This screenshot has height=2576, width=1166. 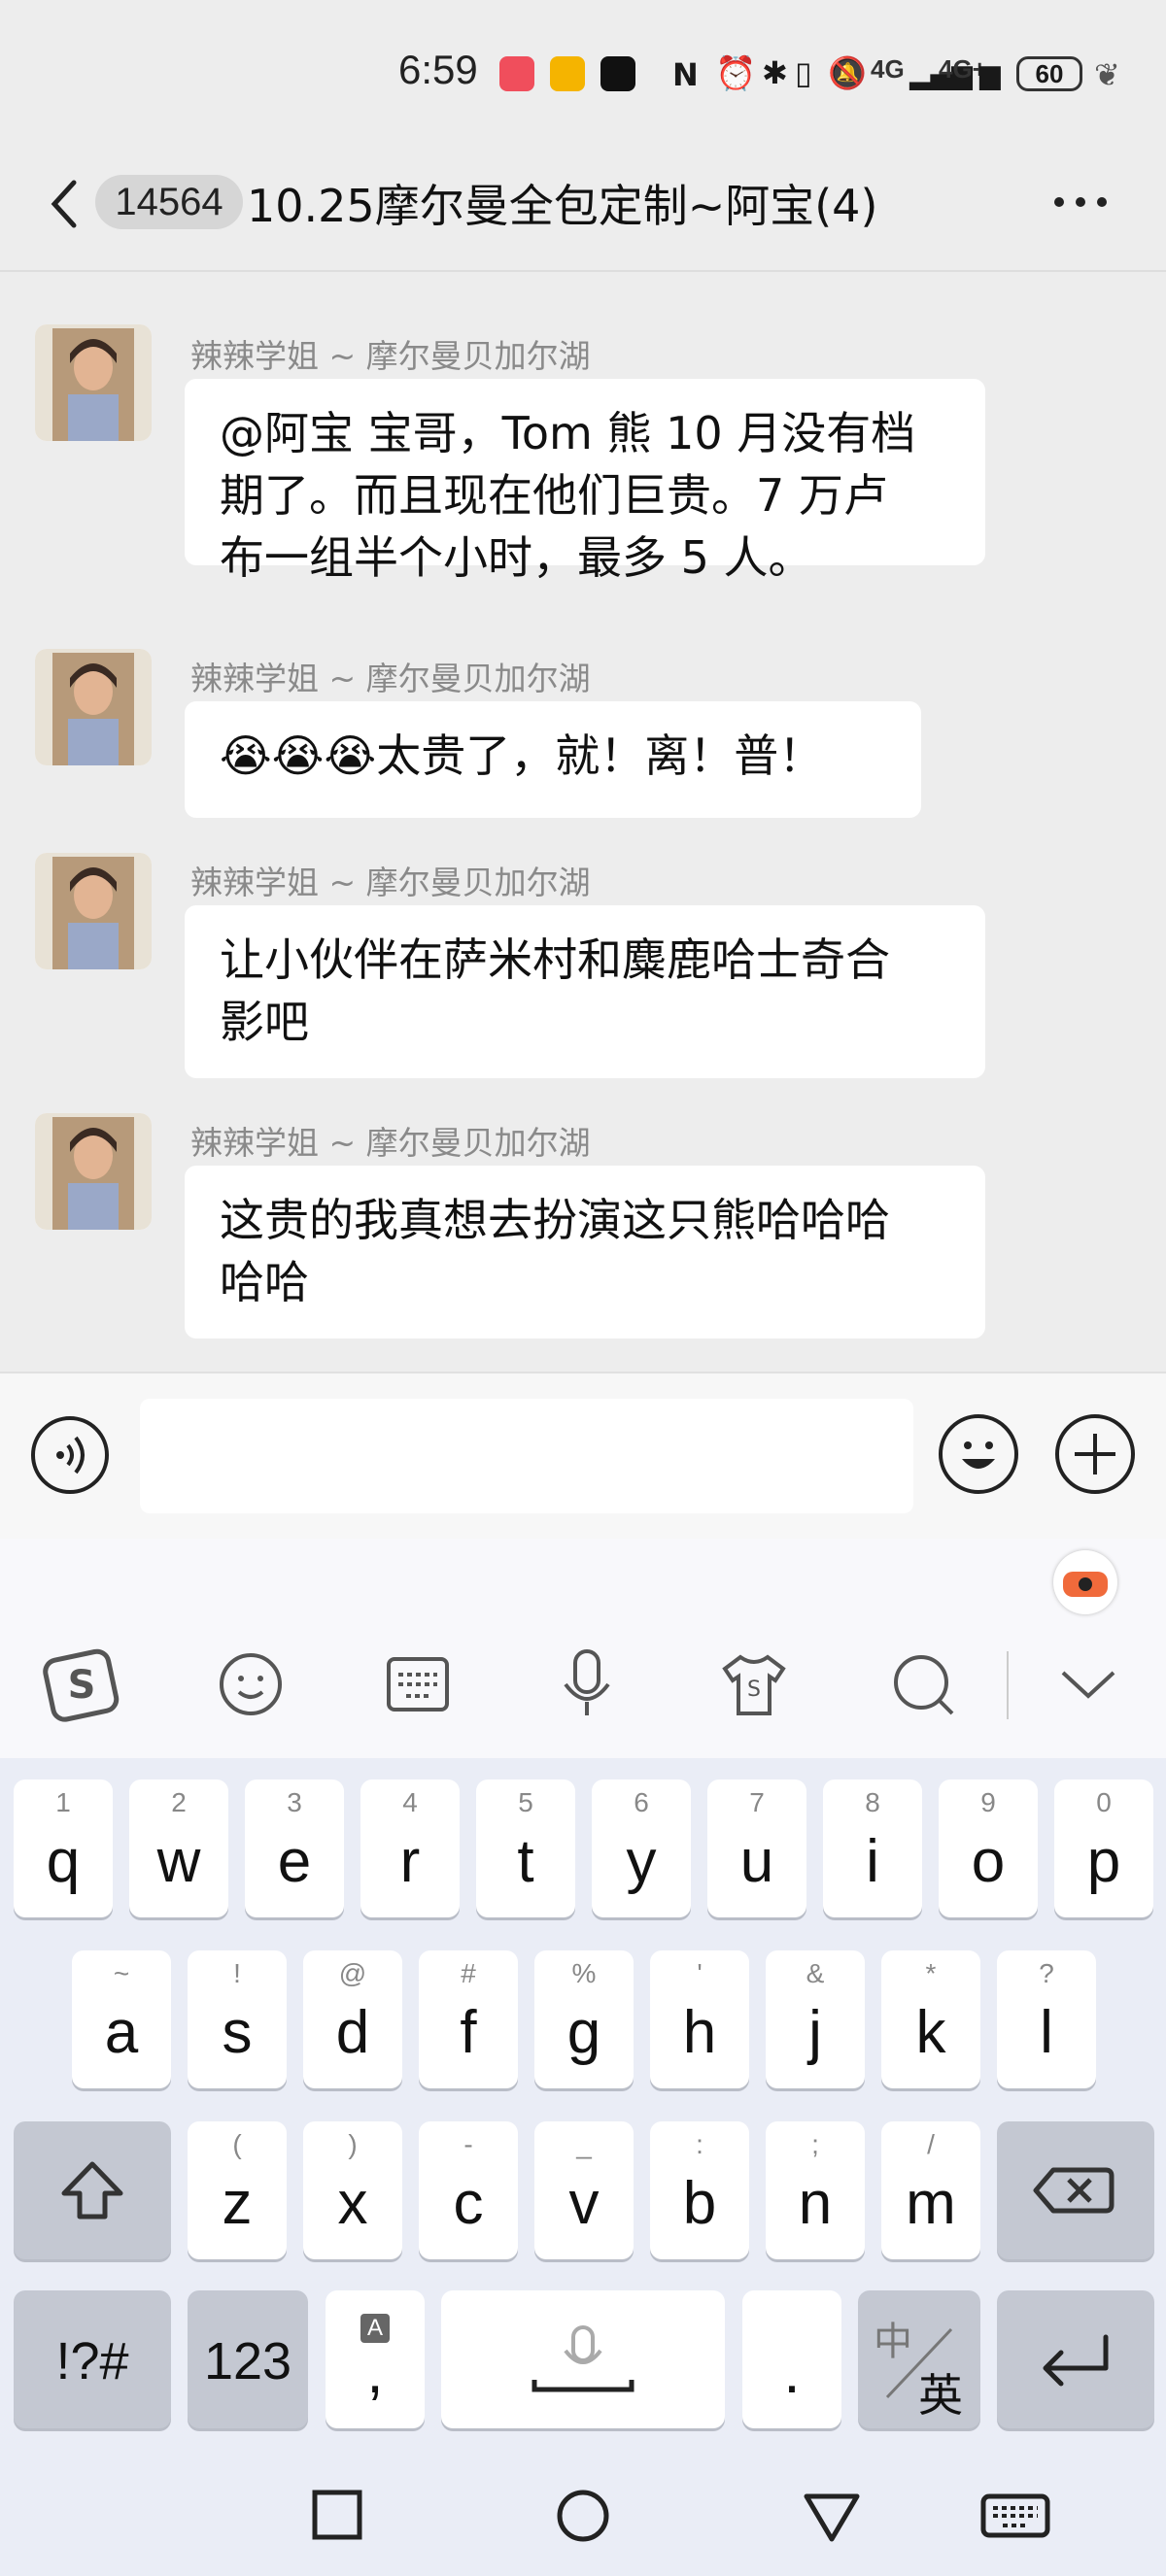 I want to click on backspace-icon, so click(x=1074, y=2190).